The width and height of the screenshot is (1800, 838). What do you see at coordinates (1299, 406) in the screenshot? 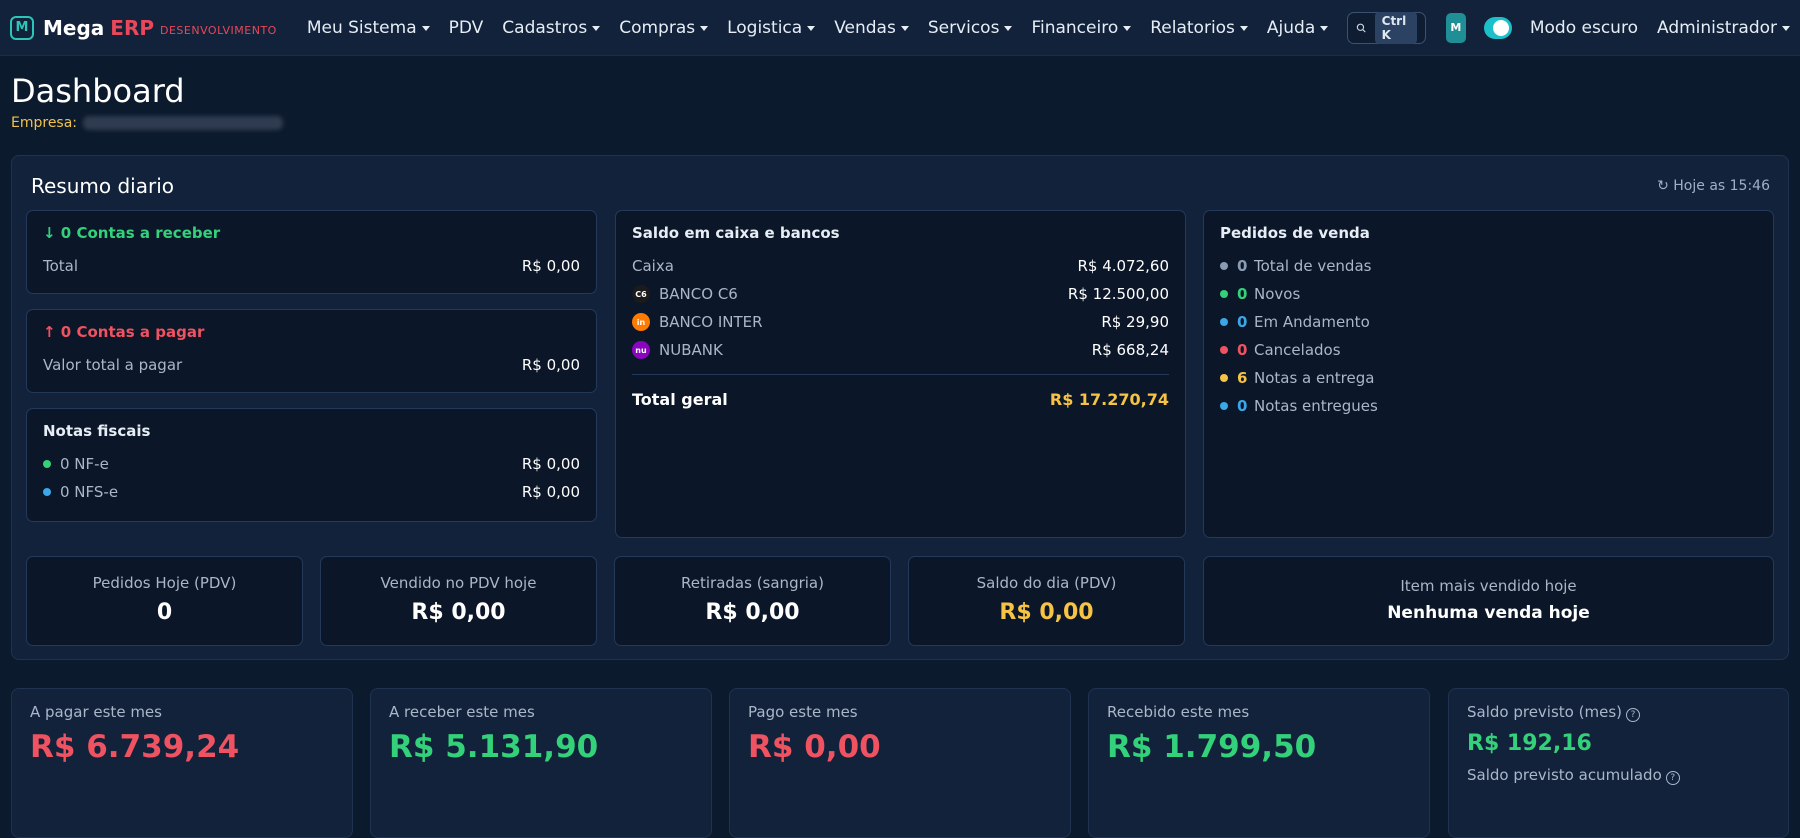
I see `pedido-label-wrap: 0 Notas entregues` at bounding box center [1299, 406].